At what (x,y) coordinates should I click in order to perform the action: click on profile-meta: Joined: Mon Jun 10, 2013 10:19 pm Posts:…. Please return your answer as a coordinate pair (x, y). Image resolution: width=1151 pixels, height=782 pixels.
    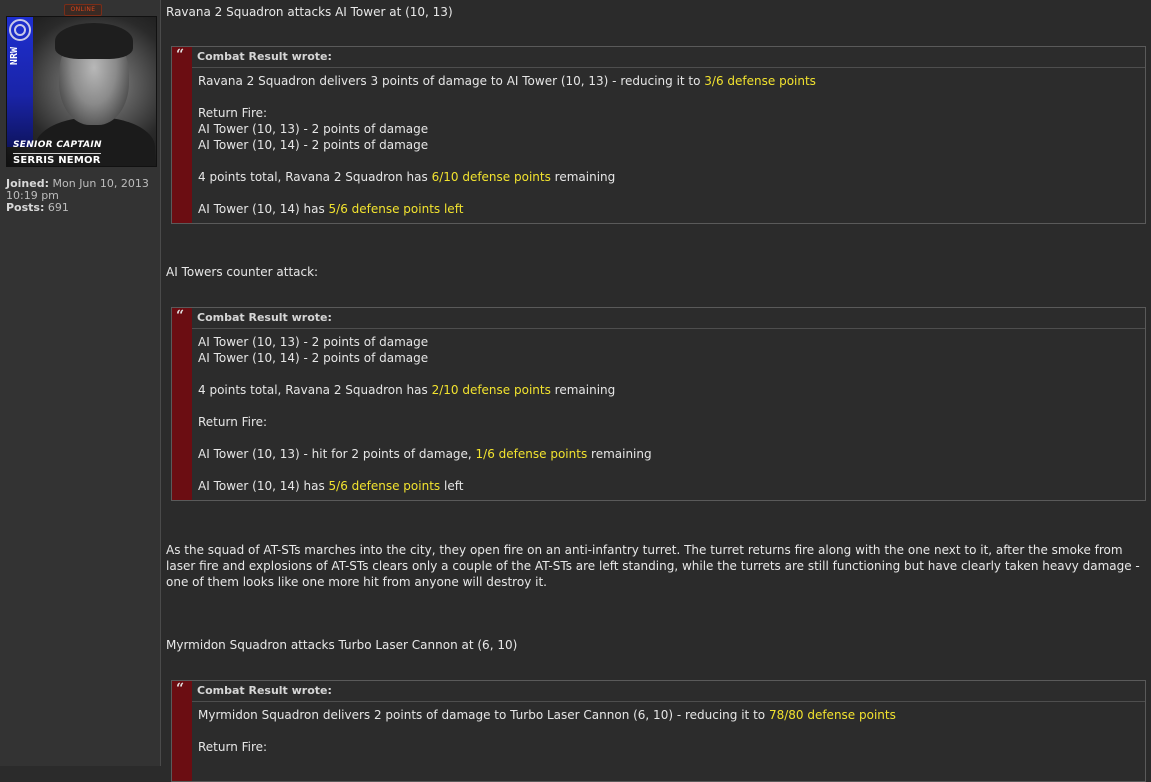
    Looking at the image, I should click on (81, 196).